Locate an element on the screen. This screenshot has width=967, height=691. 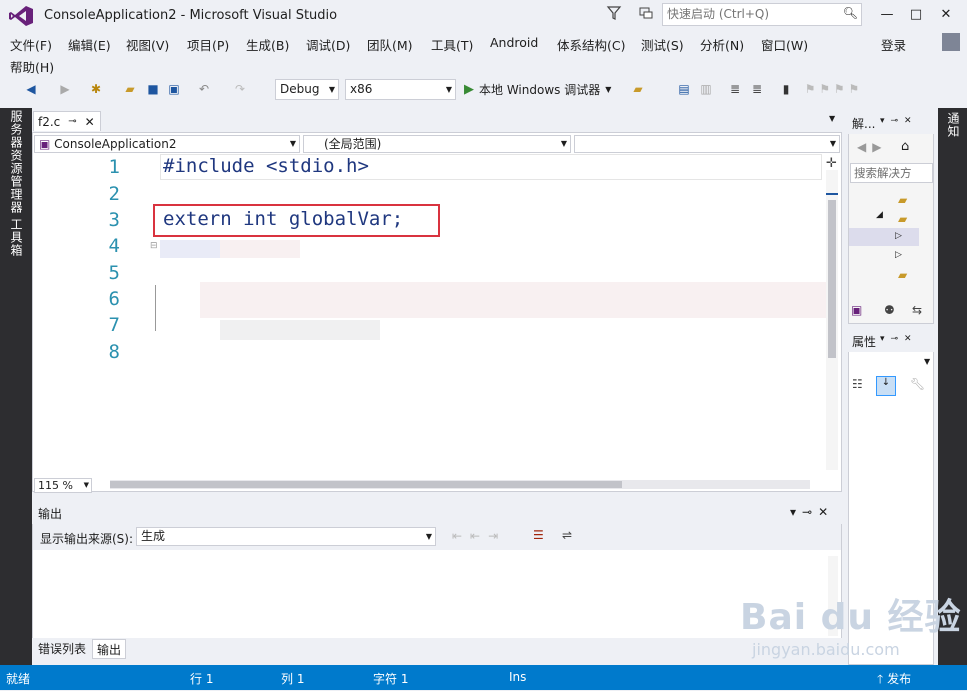
maximize-button: □ is located at coordinates (916, 14).